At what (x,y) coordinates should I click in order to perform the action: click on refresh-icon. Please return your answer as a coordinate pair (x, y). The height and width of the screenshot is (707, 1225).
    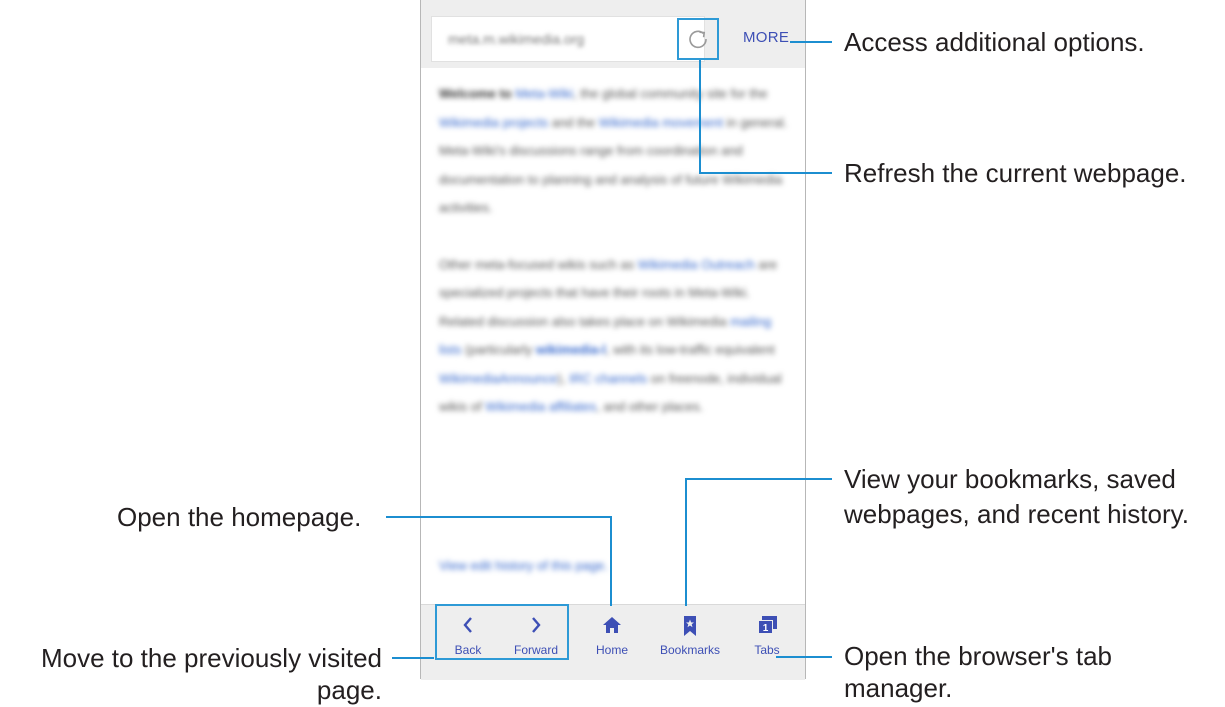
    Looking at the image, I should click on (698, 39).